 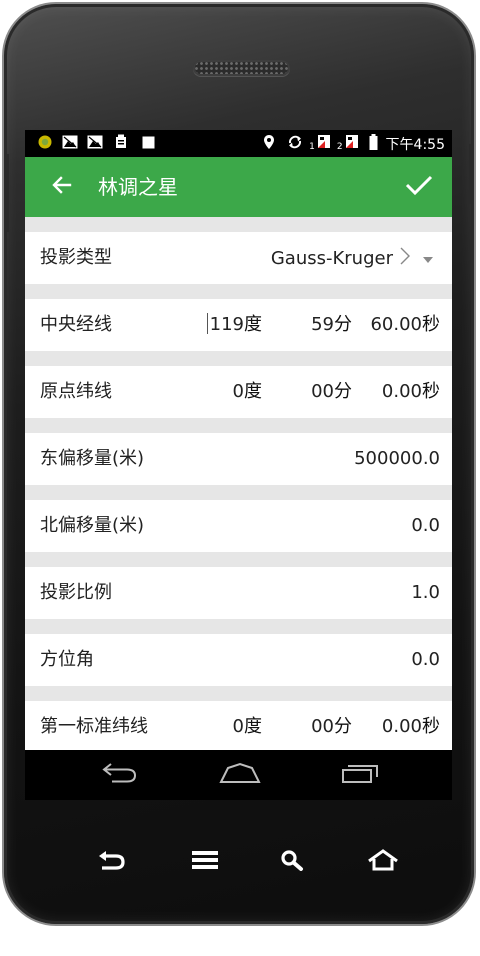 I want to click on nav-back-button, so click(x=120, y=775).